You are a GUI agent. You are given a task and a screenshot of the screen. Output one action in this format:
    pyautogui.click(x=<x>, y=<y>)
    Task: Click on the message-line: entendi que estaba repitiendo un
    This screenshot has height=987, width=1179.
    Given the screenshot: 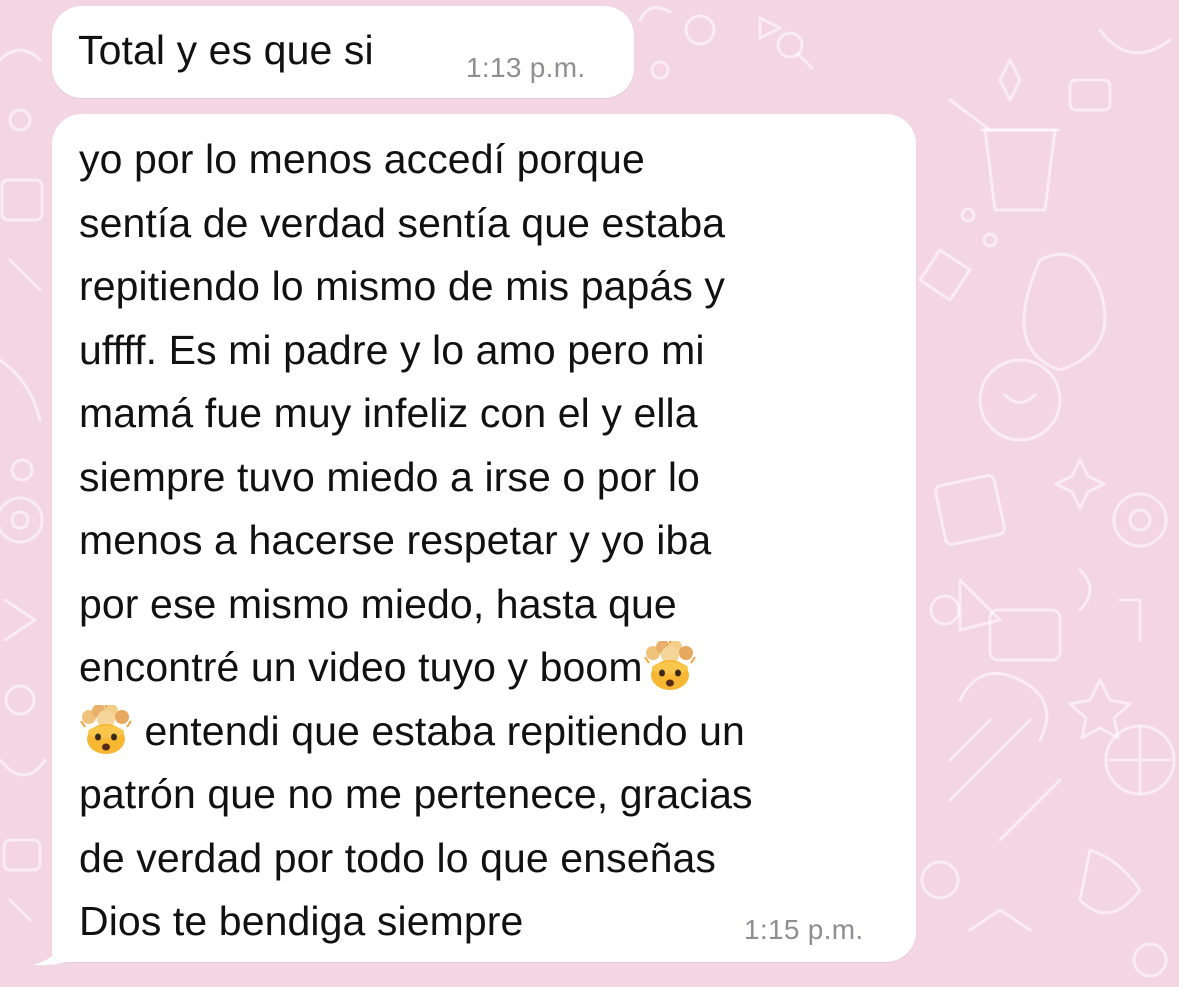 What is the action you would take?
    pyautogui.click(x=439, y=730)
    